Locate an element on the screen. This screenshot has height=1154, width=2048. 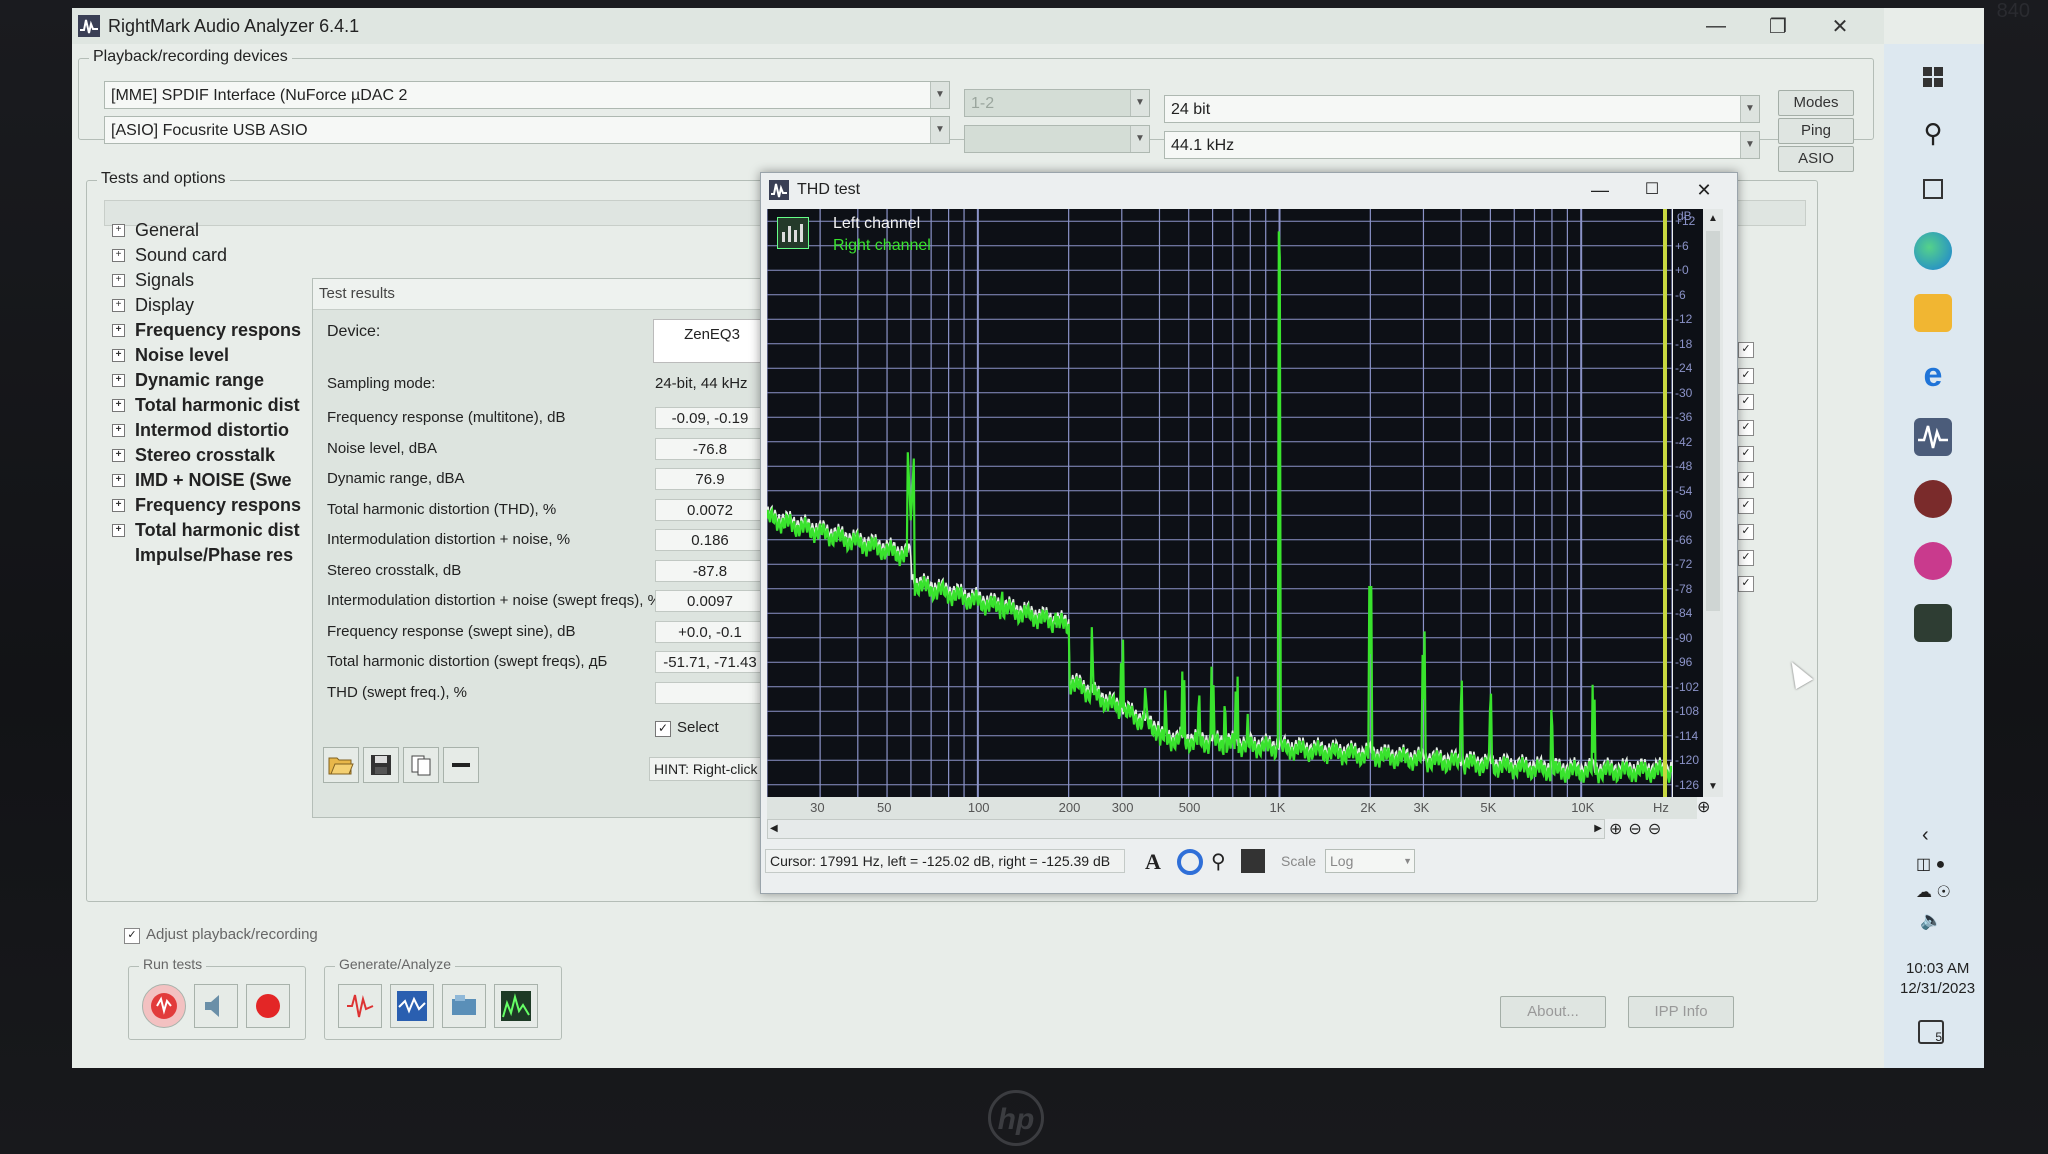
channels2-select: ▼ is located at coordinates (1057, 139).